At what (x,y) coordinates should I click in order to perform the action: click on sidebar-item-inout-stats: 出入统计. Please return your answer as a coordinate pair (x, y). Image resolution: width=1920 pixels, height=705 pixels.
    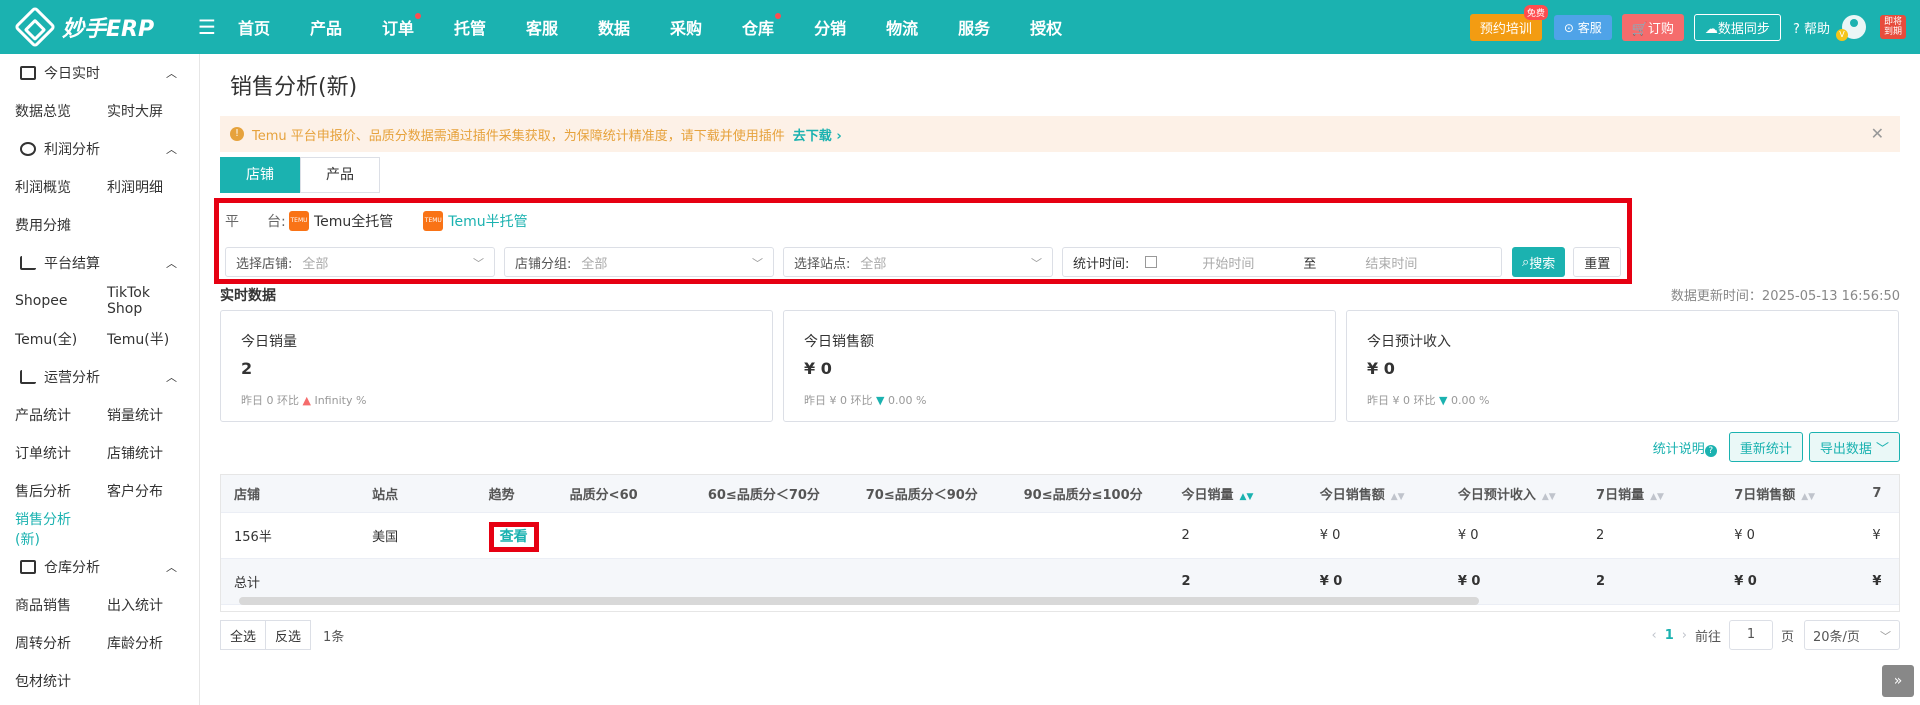
    Looking at the image, I should click on (138, 605).